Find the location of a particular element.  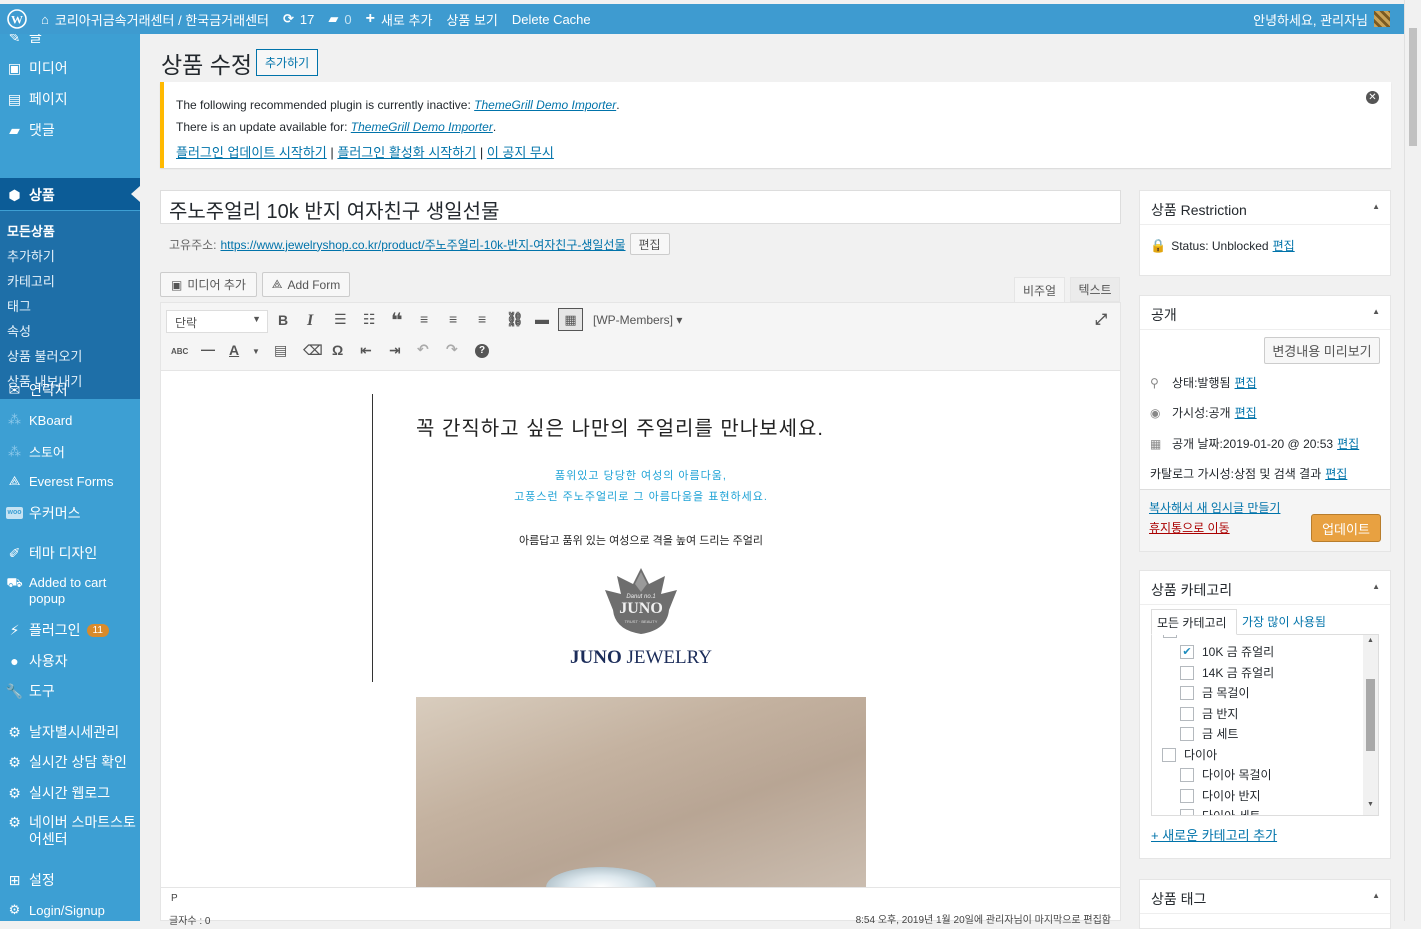

submenu-attributes: 속성 is located at coordinates (19, 330).